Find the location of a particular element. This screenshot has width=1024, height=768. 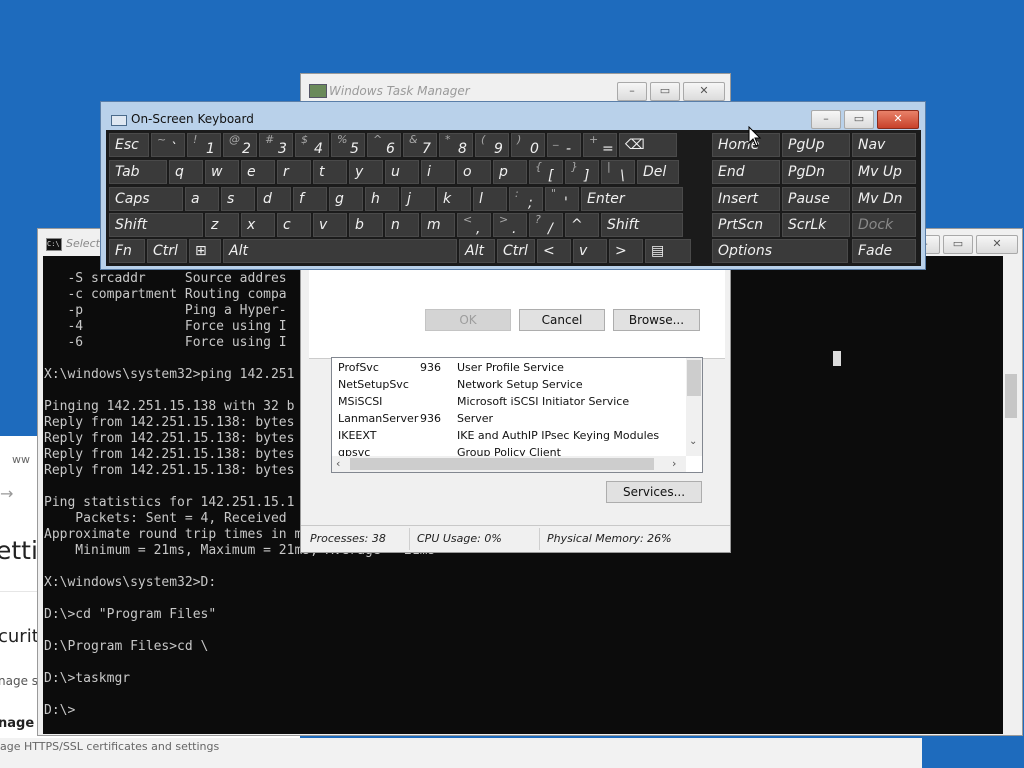

key: Esc is located at coordinates (129, 145).